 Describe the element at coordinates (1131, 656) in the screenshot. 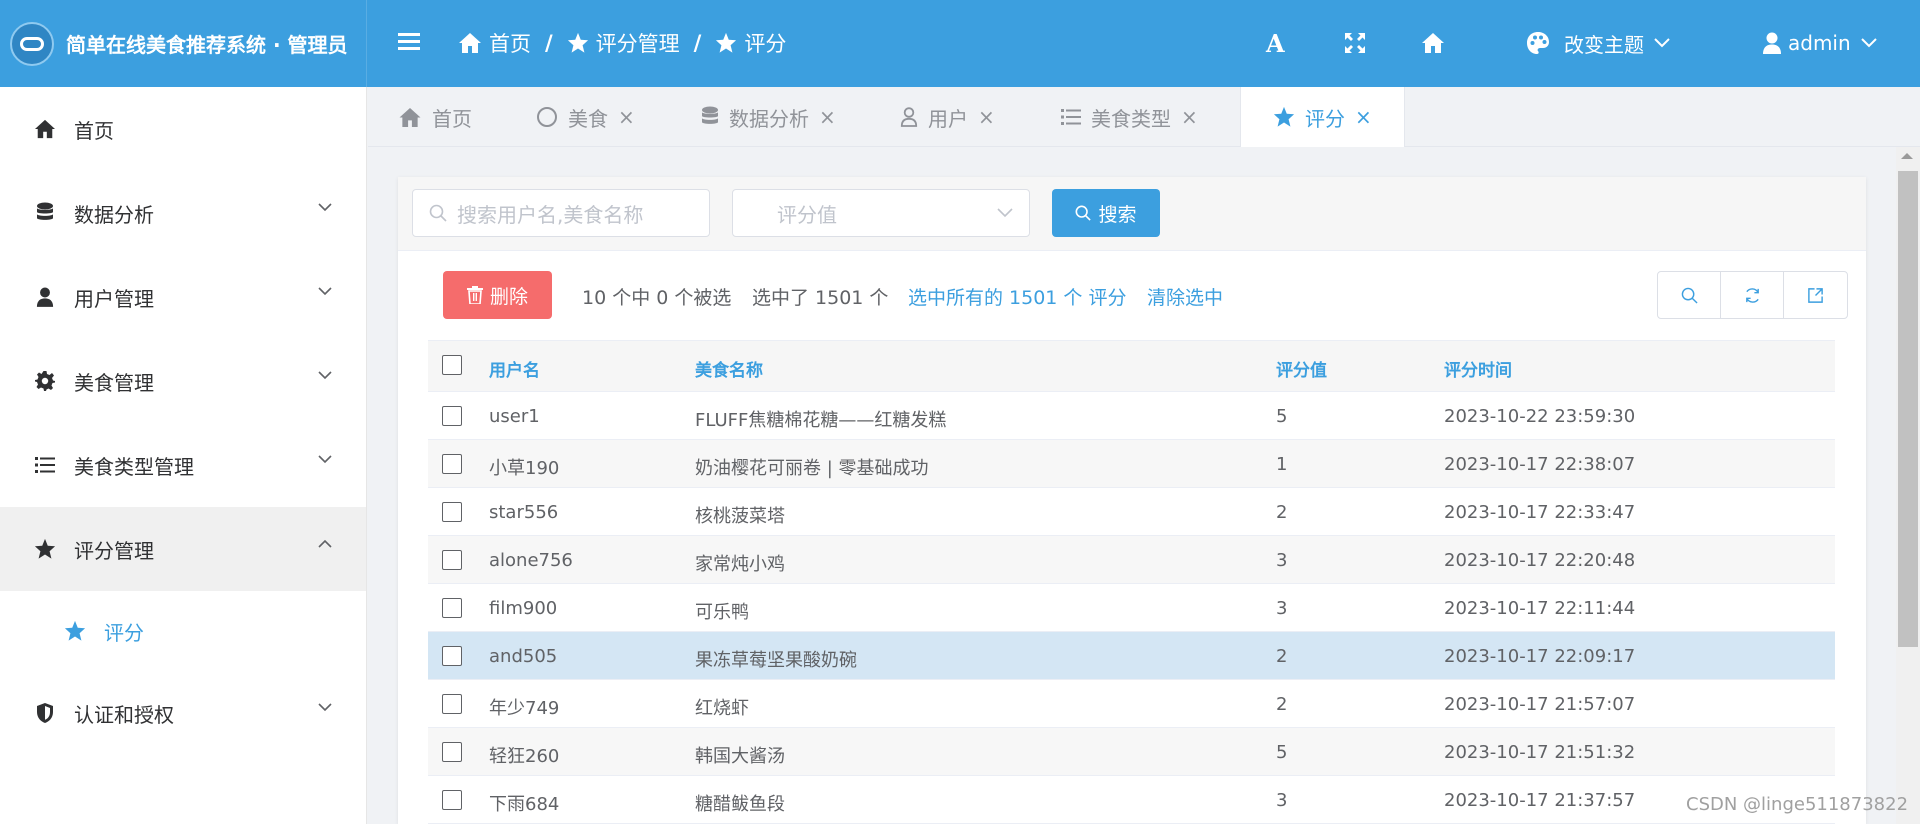

I see `table-row-hovered: and505 果冻草莓坚果酸奶碗 2 2023-10-17 22:09:17` at that location.